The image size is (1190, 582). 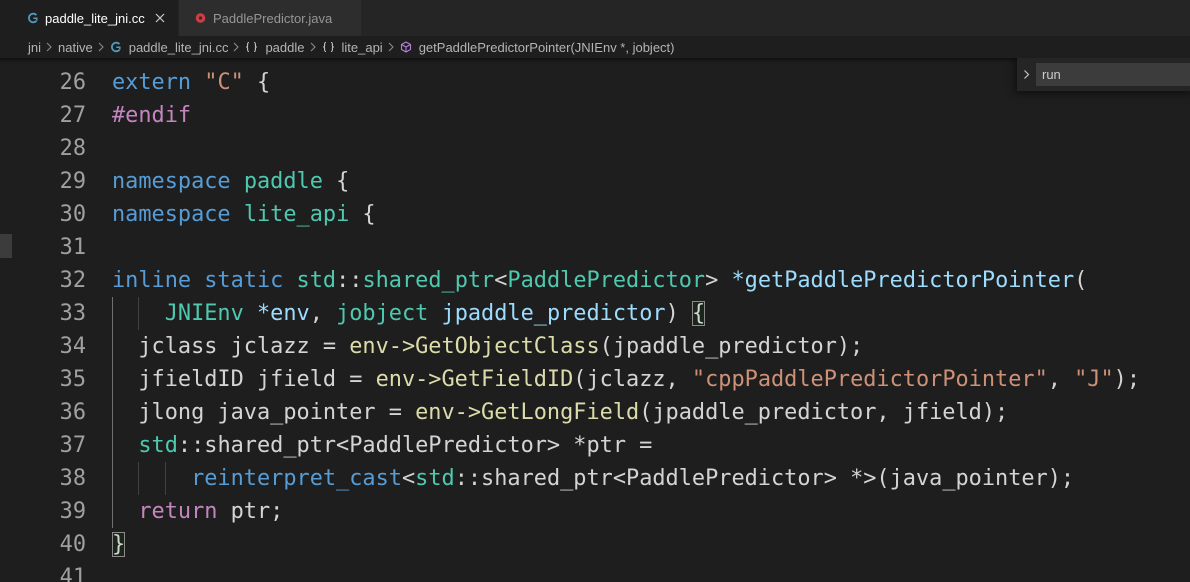 What do you see at coordinates (275, 47) in the screenshot?
I see `breadcrumb-item-namespace-paddle: paddle` at bounding box center [275, 47].